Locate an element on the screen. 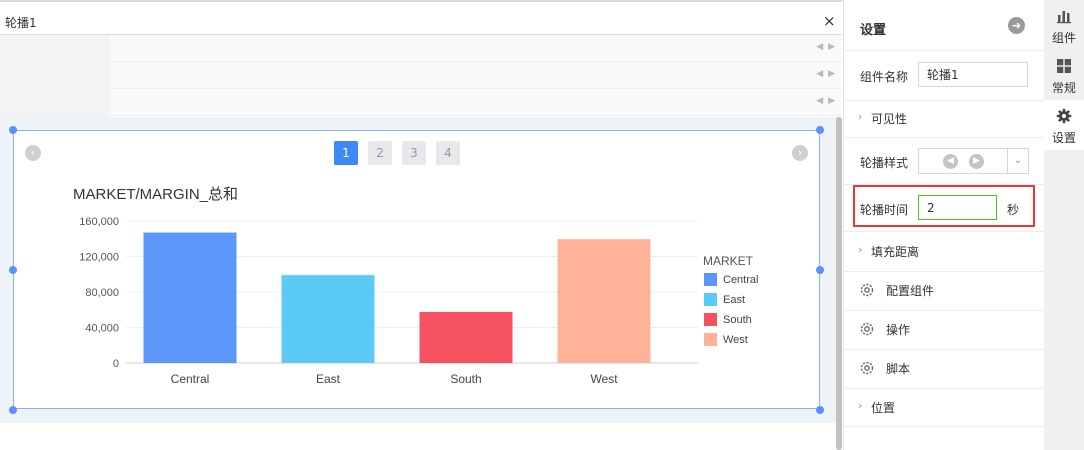  configure-section: 配置组件 is located at coordinates (944, 291).